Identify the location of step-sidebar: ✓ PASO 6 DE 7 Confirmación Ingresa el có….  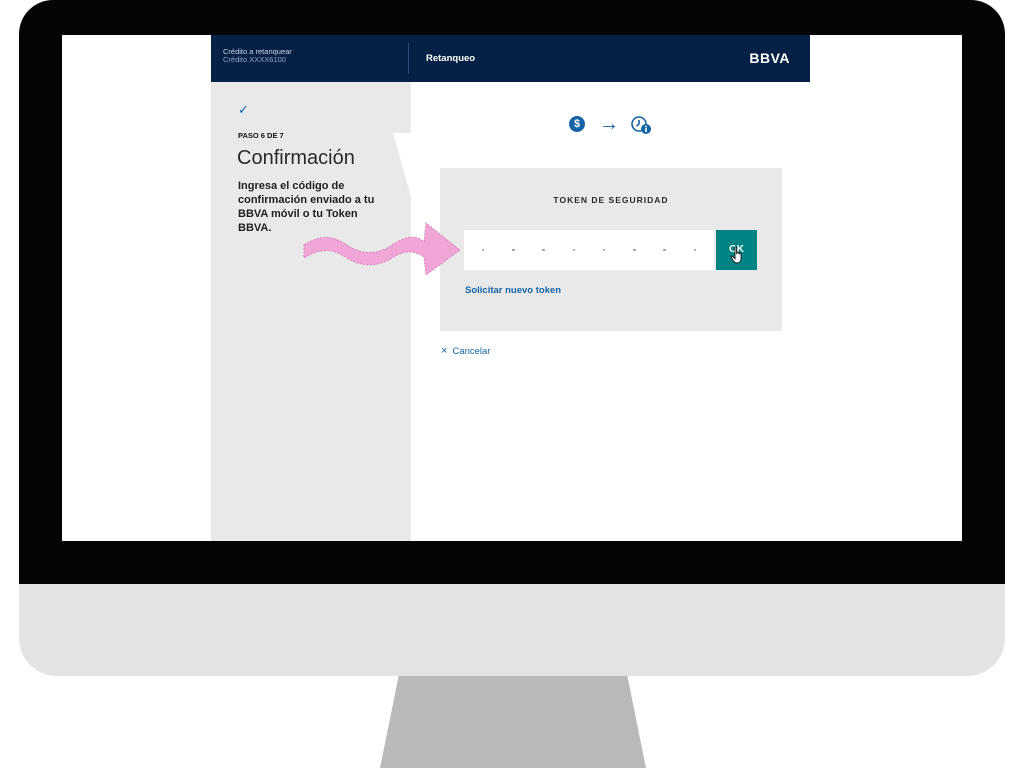
(311, 311).